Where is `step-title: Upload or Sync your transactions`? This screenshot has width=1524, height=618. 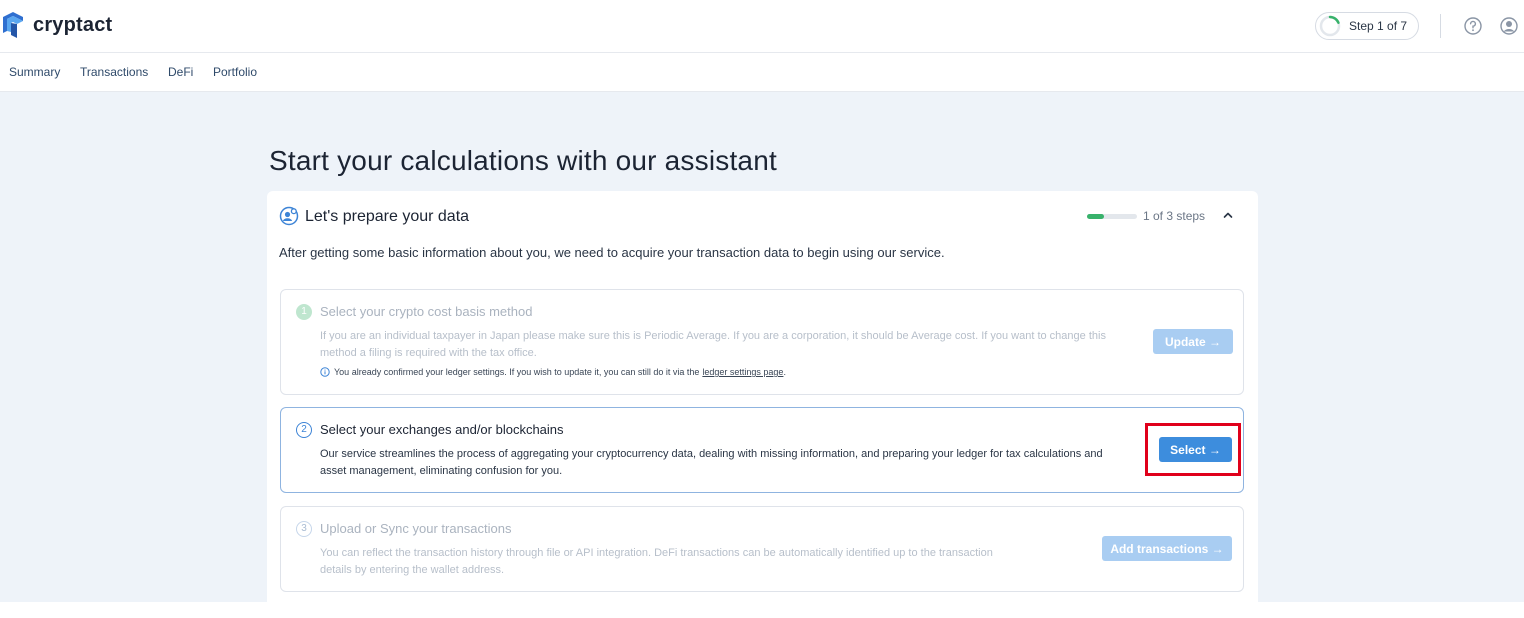 step-title: Upload or Sync your transactions is located at coordinates (416, 528).